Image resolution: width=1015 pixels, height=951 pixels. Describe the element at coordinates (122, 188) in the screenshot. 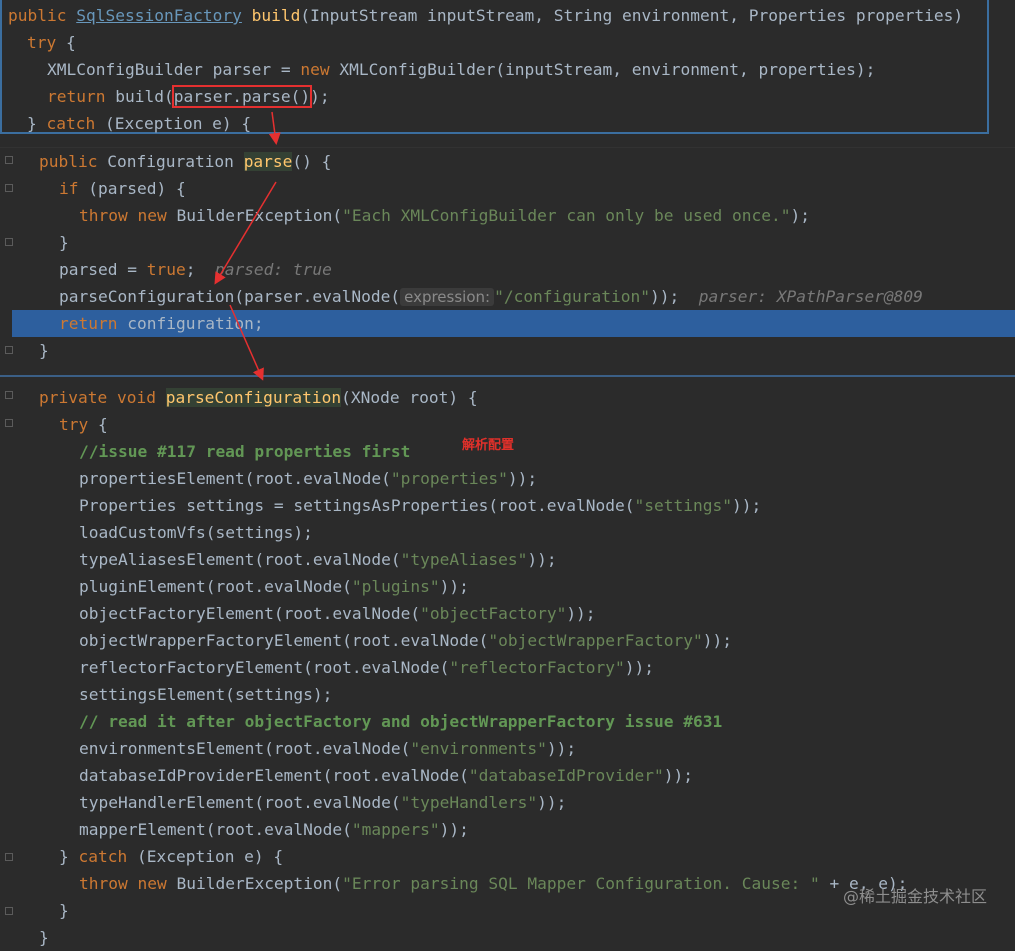

I see `code-line-if-parsed: if (parsed) {` at that location.